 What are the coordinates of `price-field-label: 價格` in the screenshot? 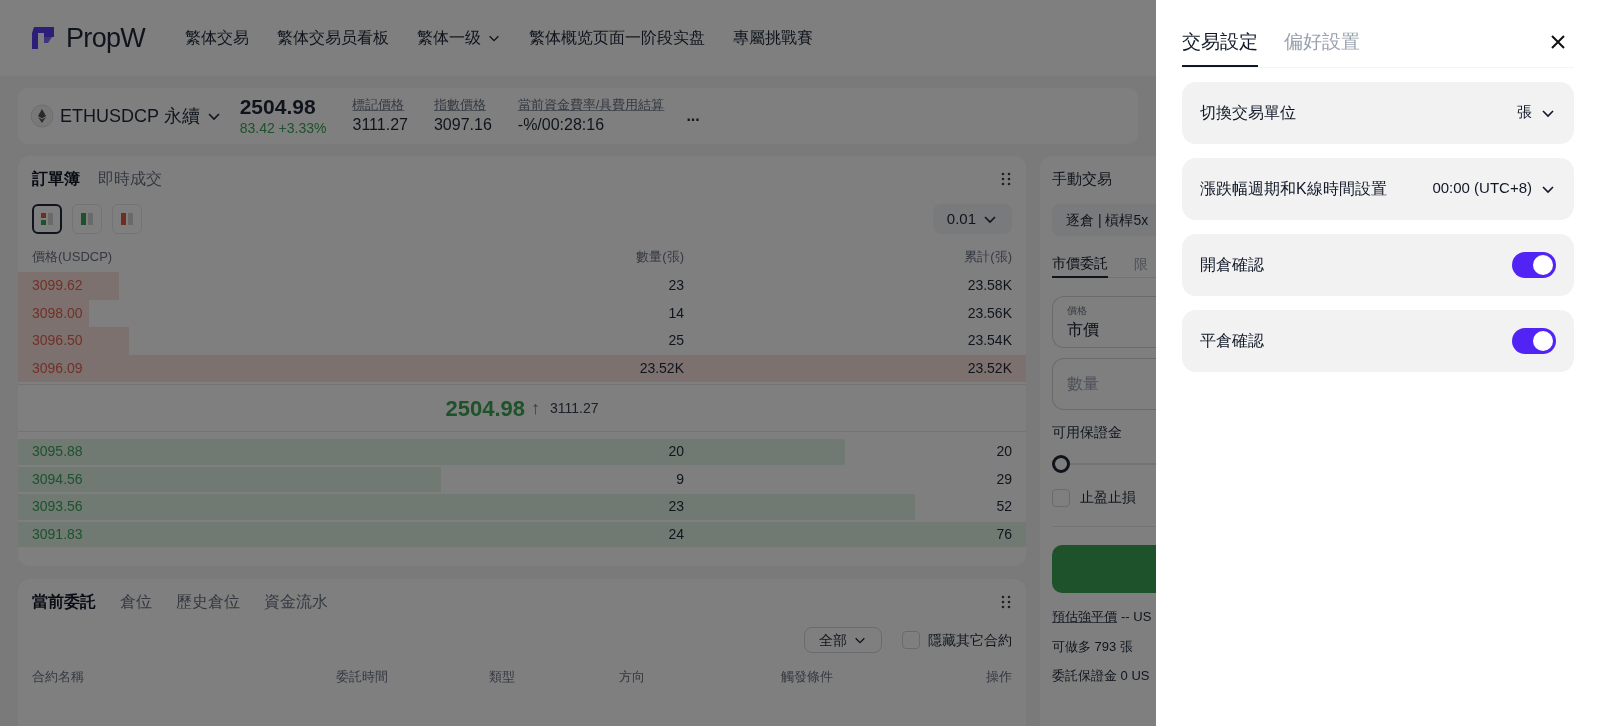 It's located at (1077, 310).